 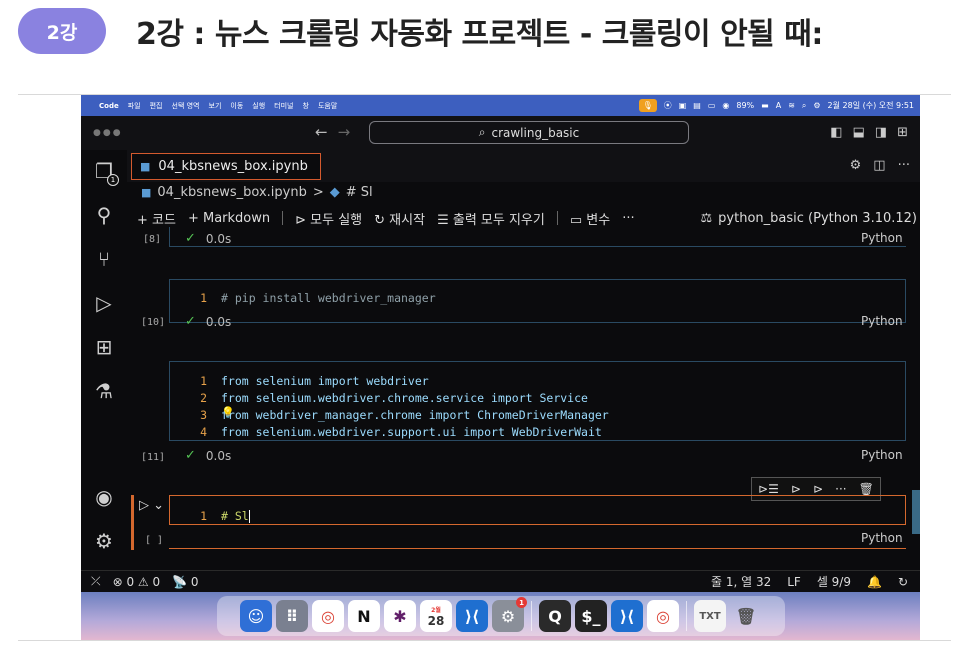 I want to click on menu-edit: 편집, so click(x=156, y=106).